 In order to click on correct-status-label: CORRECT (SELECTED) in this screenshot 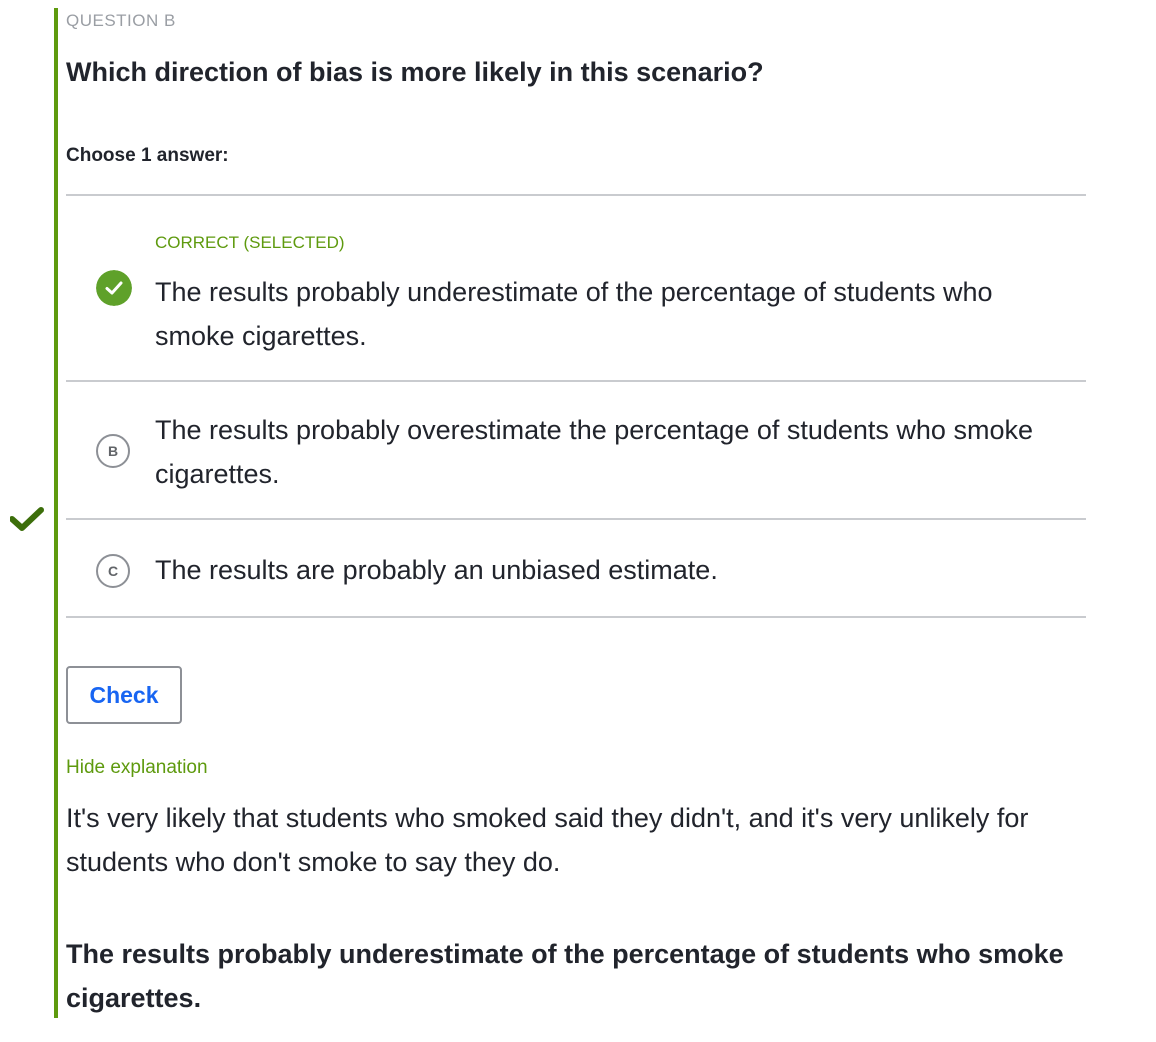, I will do `click(250, 242)`.